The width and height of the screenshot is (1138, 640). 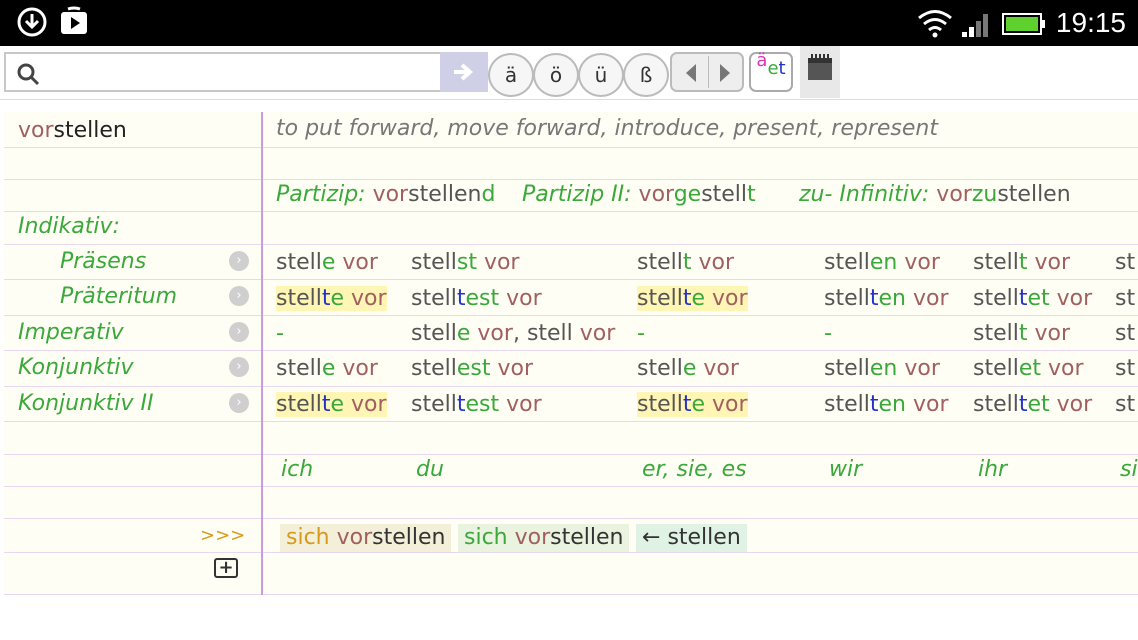 I want to click on partizip-2-stem: stell, so click(x=724, y=194).